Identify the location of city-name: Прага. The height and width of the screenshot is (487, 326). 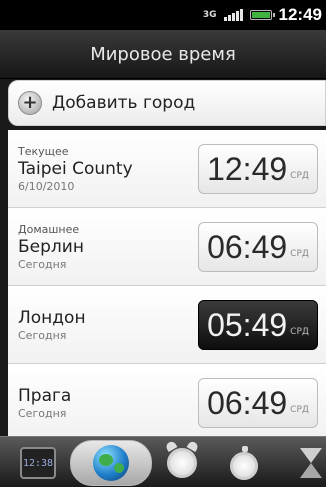
(45, 396).